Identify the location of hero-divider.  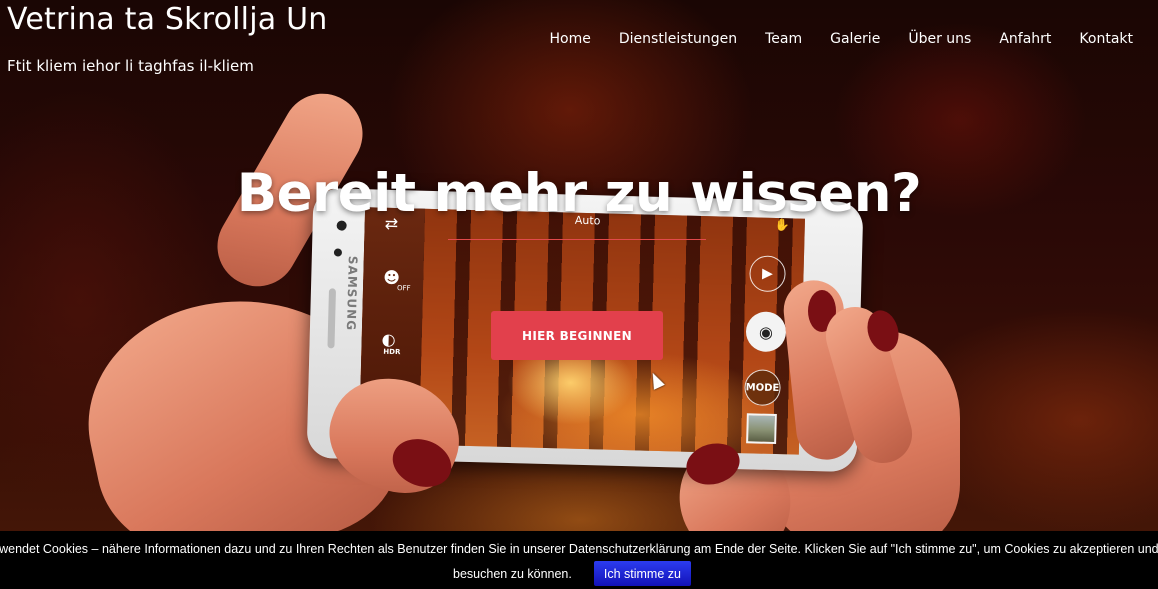
(577, 239).